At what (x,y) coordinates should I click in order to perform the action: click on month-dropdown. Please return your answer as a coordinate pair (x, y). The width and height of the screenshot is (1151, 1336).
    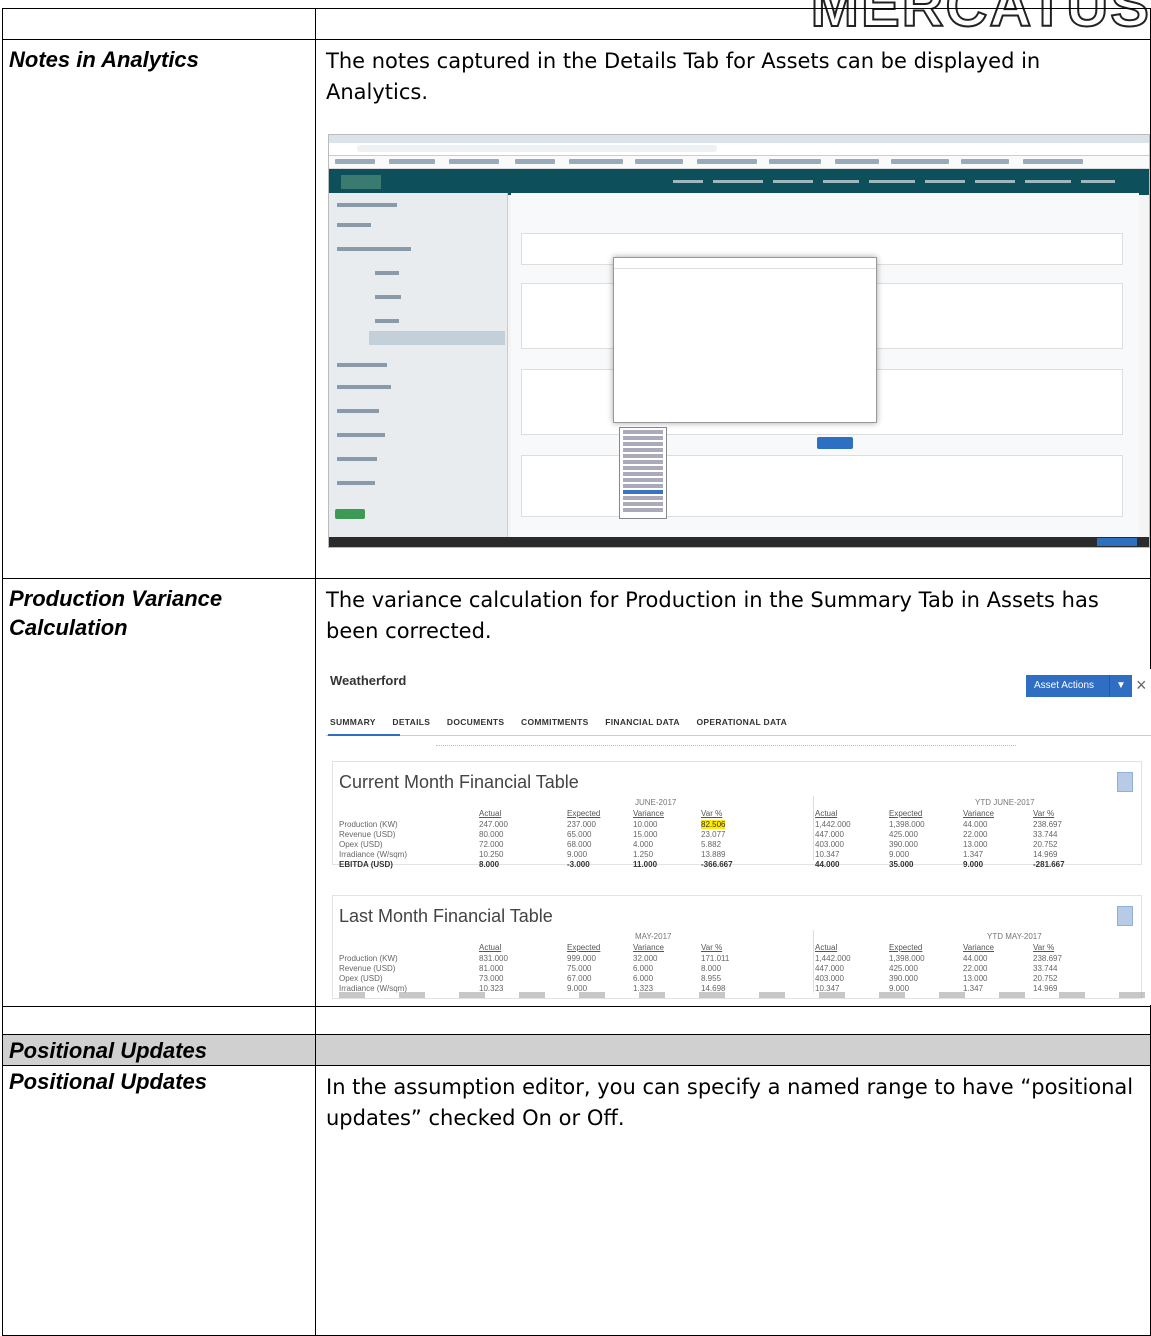
    Looking at the image, I should click on (643, 473).